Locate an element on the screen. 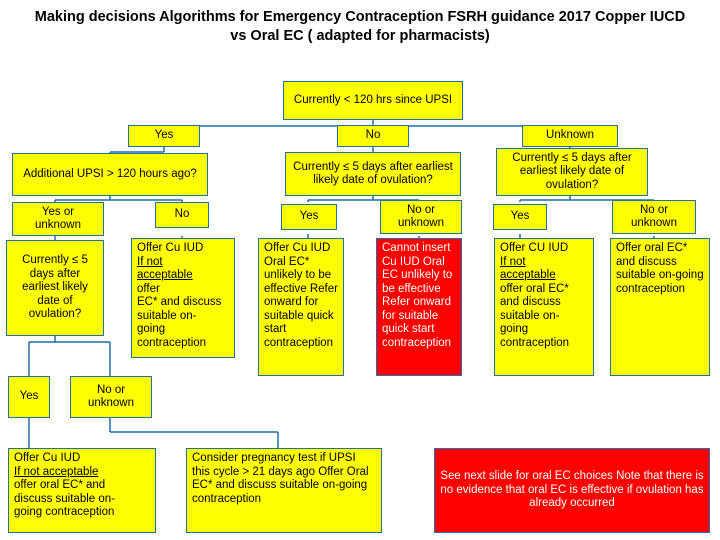 This screenshot has height=540, width=720. offer-cu-iud-bottom-line3: offer oral EC* and is located at coordinates (60, 485).